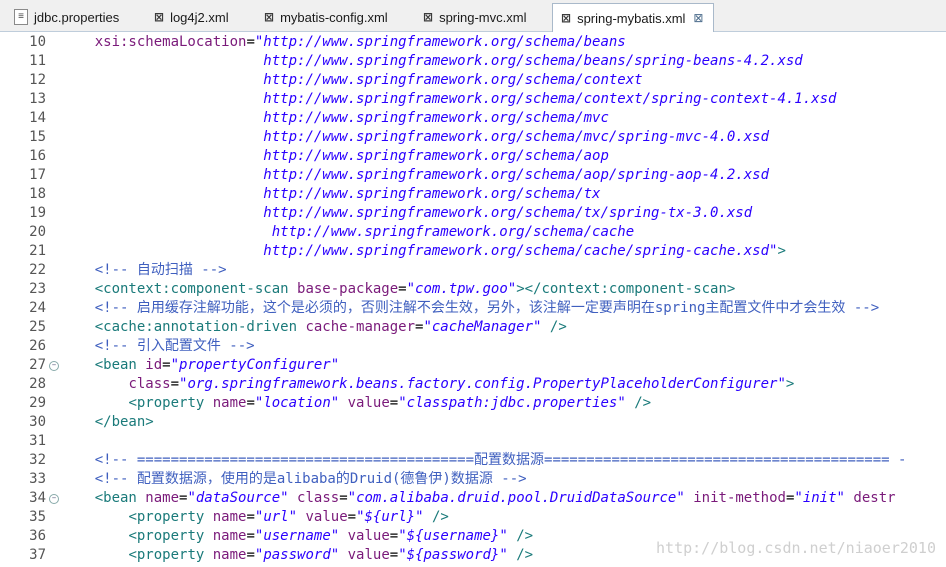 Image resolution: width=946 pixels, height=567 pixels. What do you see at coordinates (37, 61) in the screenshot?
I see `line-number: 11` at bounding box center [37, 61].